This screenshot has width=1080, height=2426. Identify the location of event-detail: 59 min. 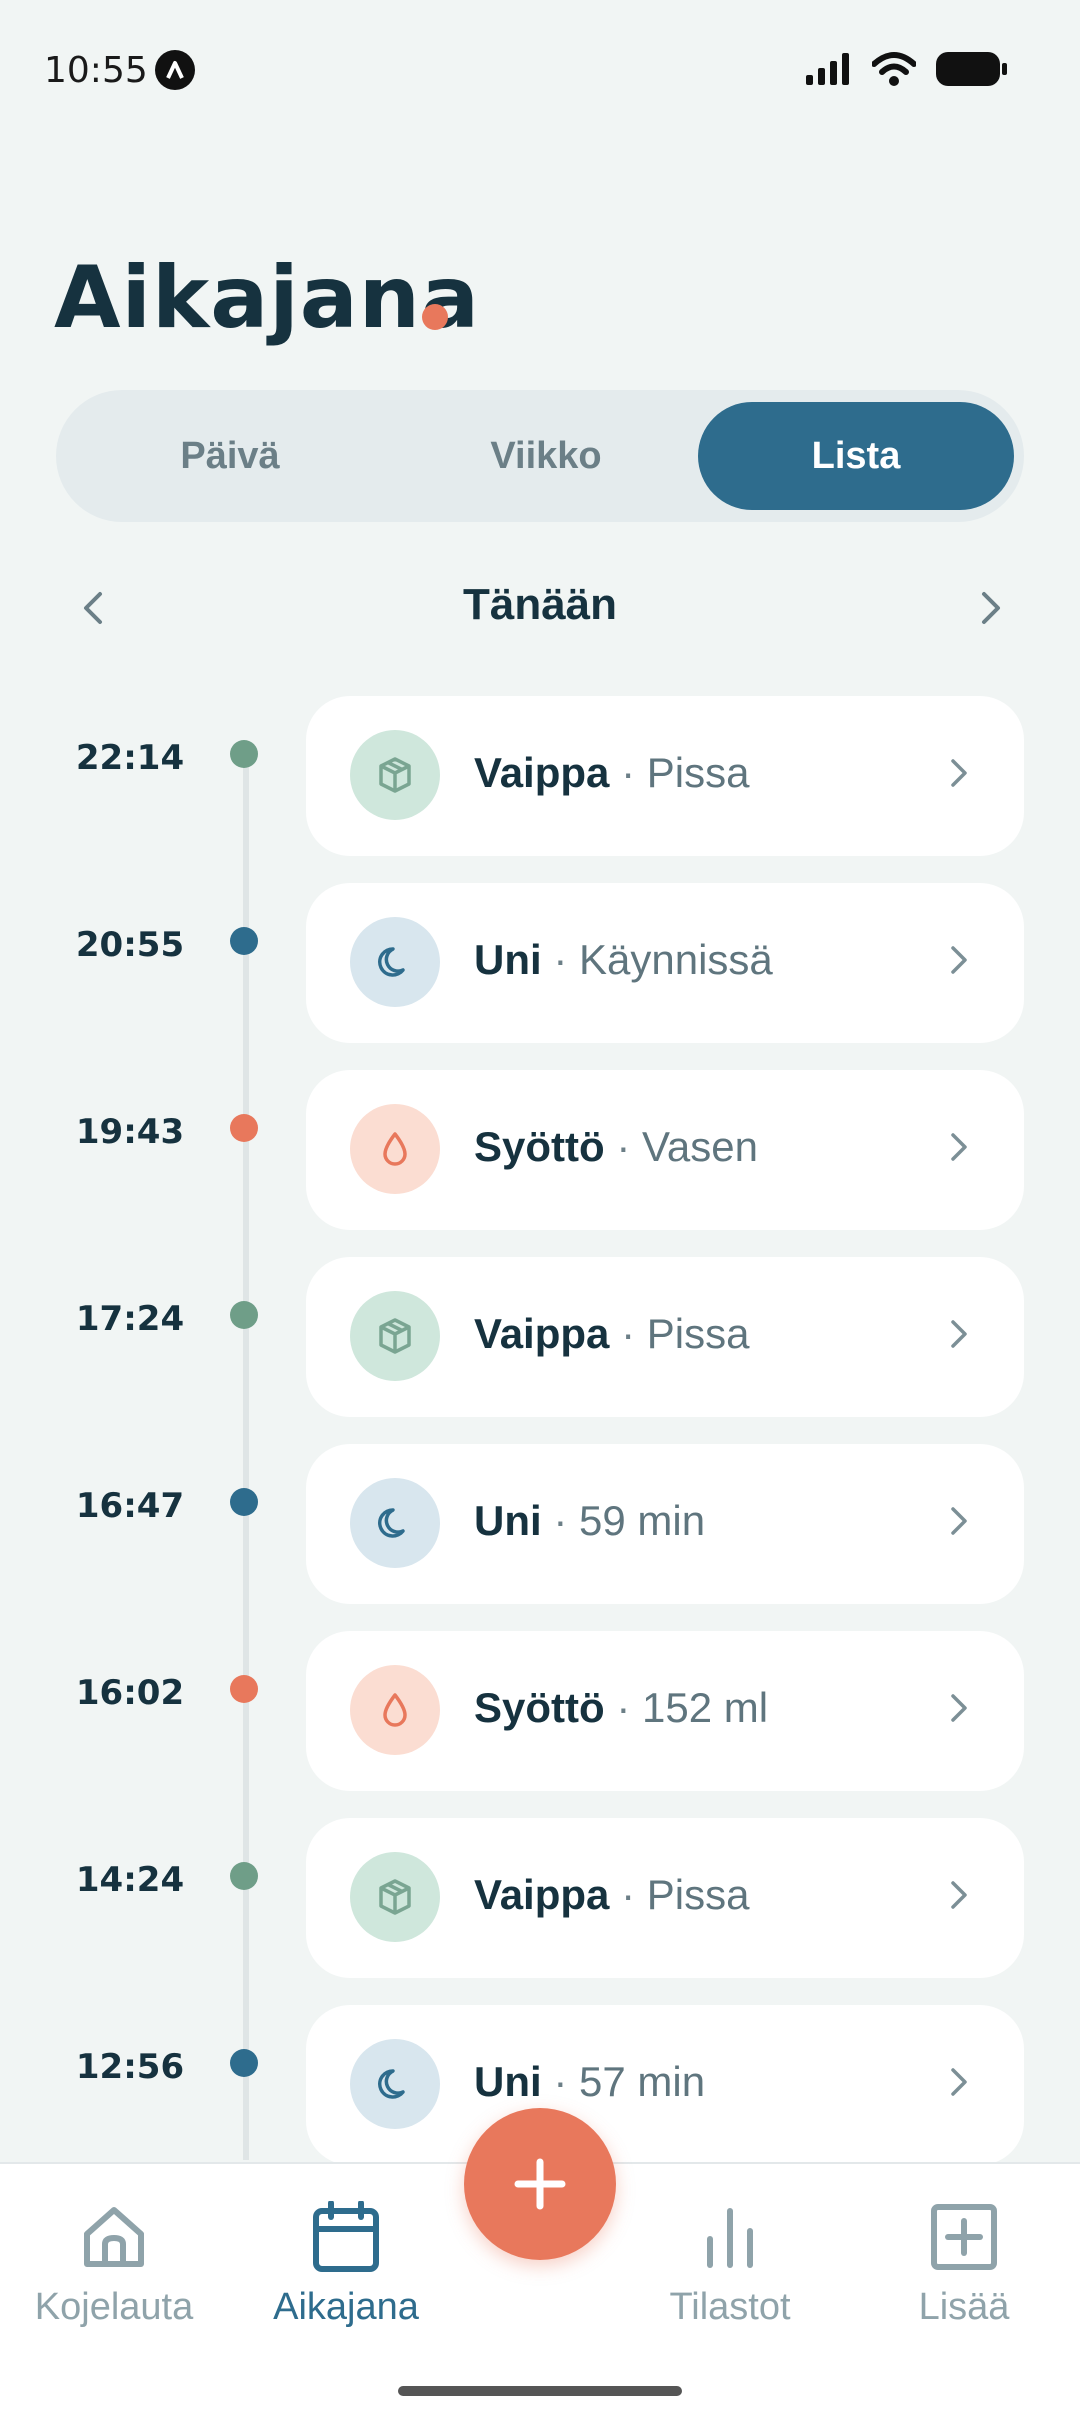
(642, 1520).